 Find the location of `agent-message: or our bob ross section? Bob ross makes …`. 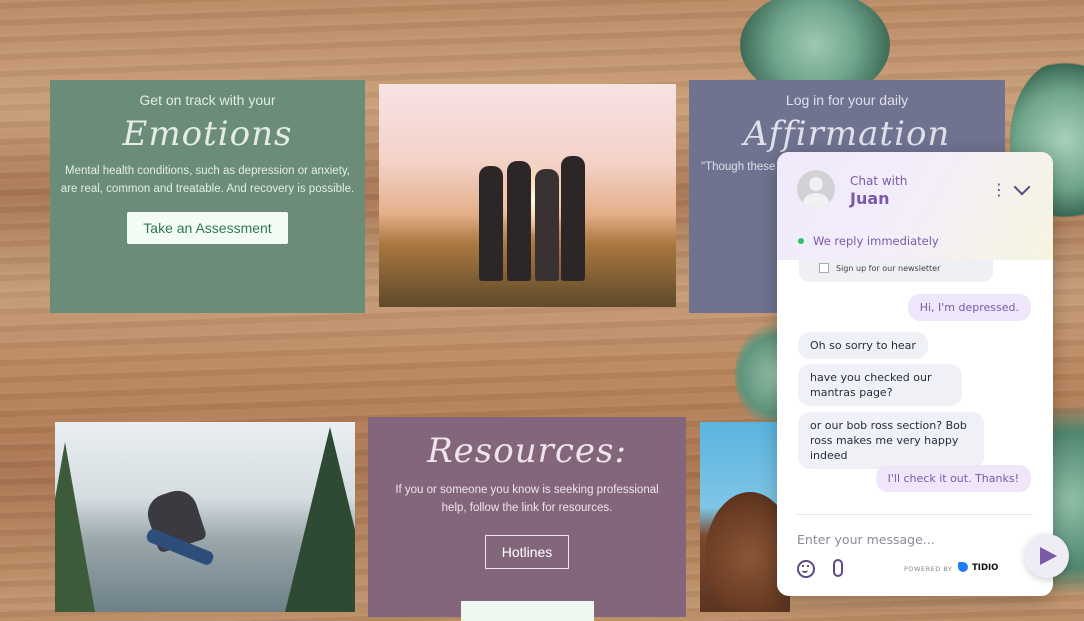

agent-message: or our bob ross section? Bob ross makes … is located at coordinates (891, 440).